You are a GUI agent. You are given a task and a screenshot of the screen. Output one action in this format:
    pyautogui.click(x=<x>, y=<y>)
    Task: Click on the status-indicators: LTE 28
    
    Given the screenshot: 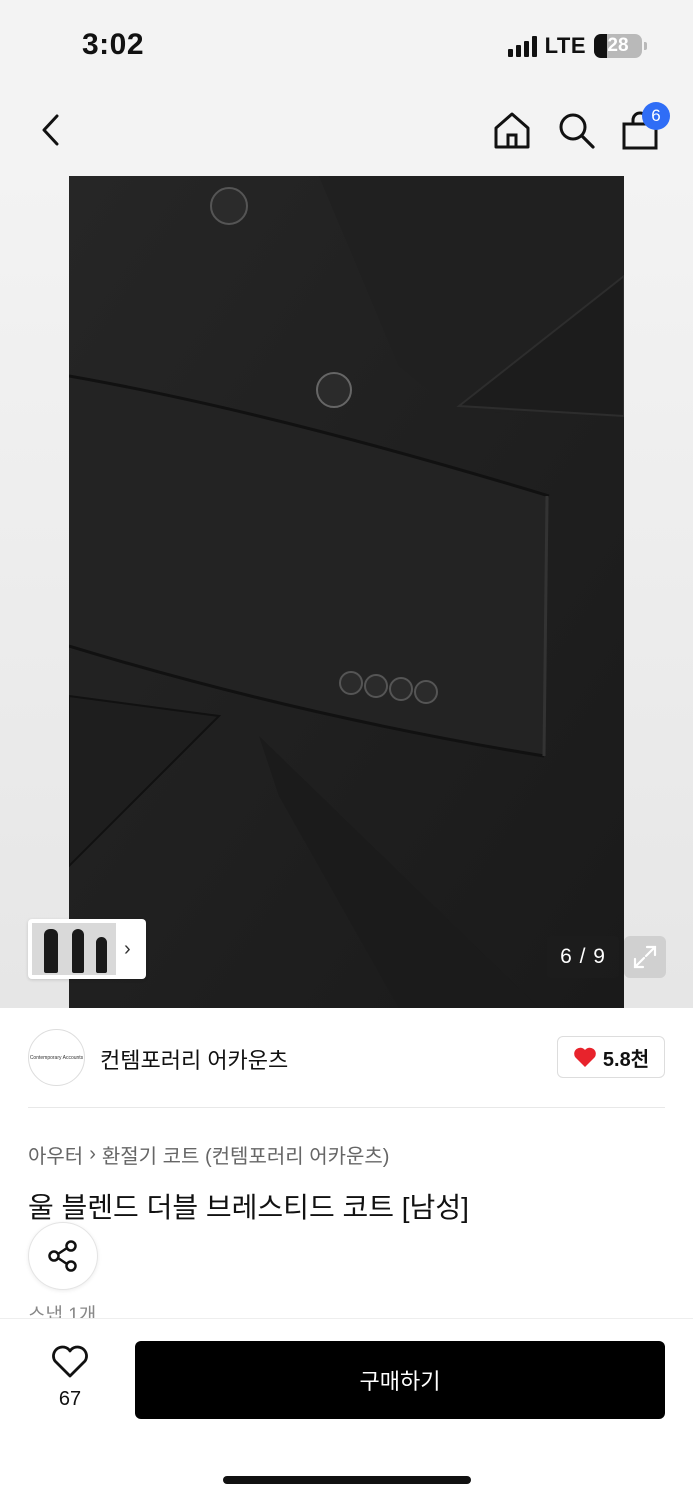 What is the action you would take?
    pyautogui.click(x=577, y=46)
    